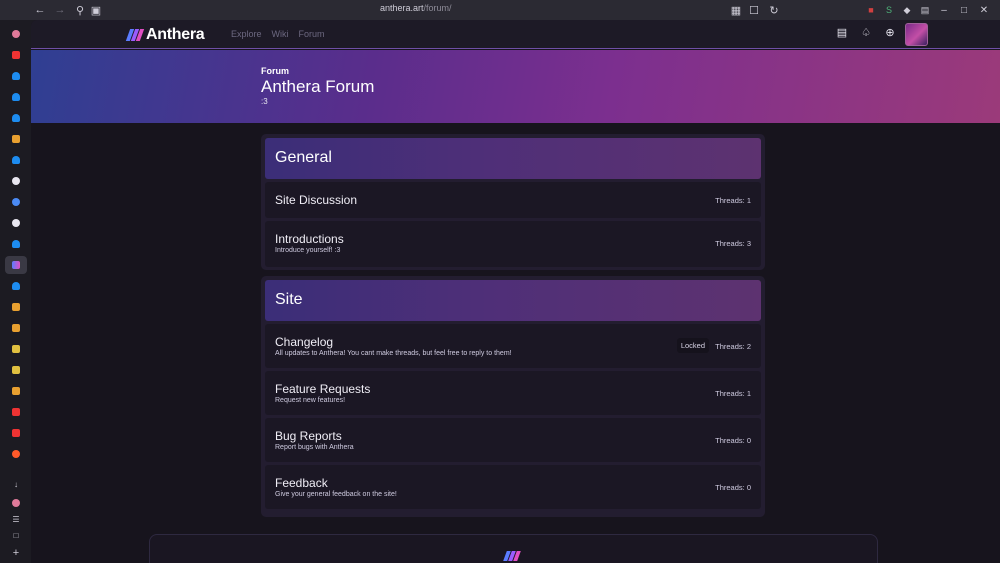 This screenshot has width=1000, height=563. What do you see at coordinates (312, 34) in the screenshot?
I see `nav-link-forum: Forum` at bounding box center [312, 34].